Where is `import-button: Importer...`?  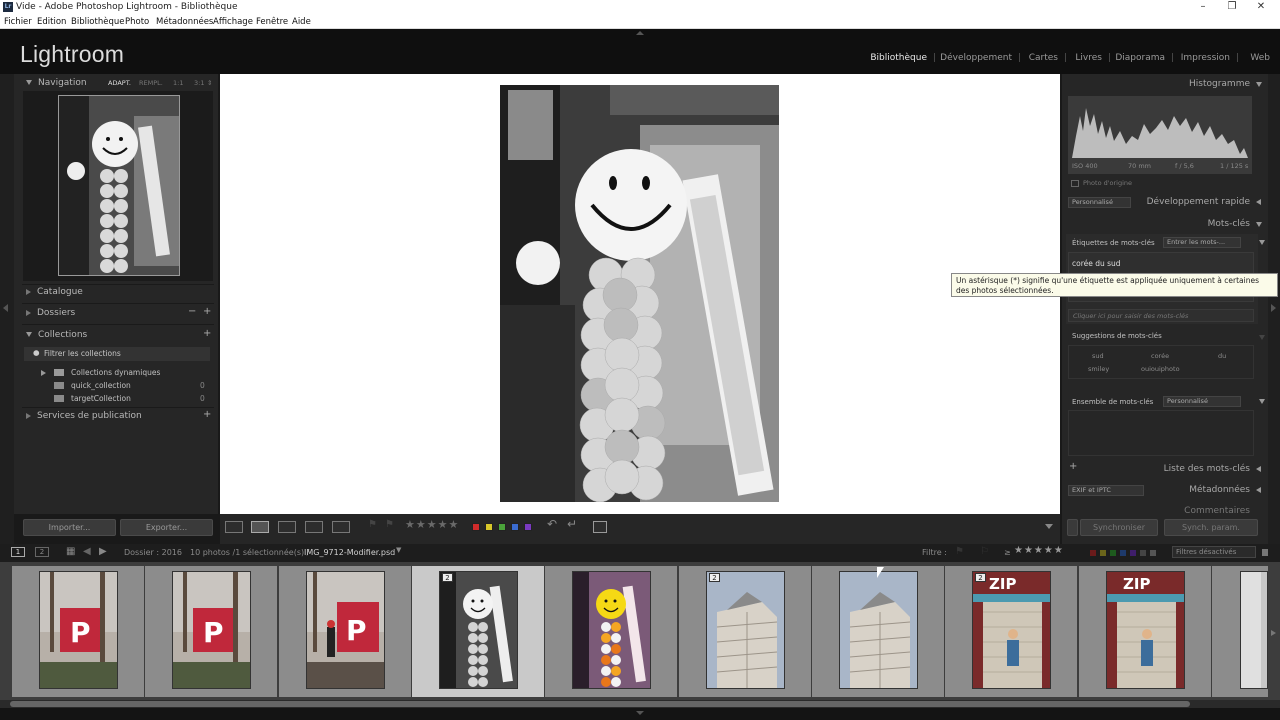
import-button: Importer... is located at coordinates (69, 527).